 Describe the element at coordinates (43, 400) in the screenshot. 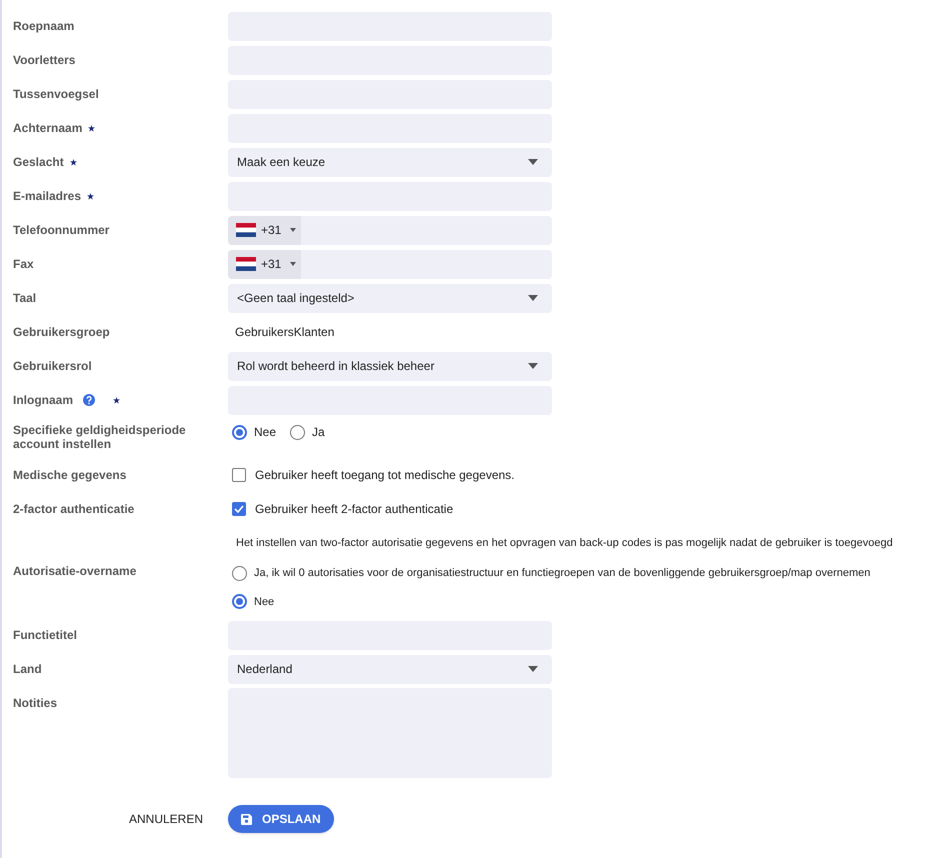

I see `field-label: Inlognaam` at that location.